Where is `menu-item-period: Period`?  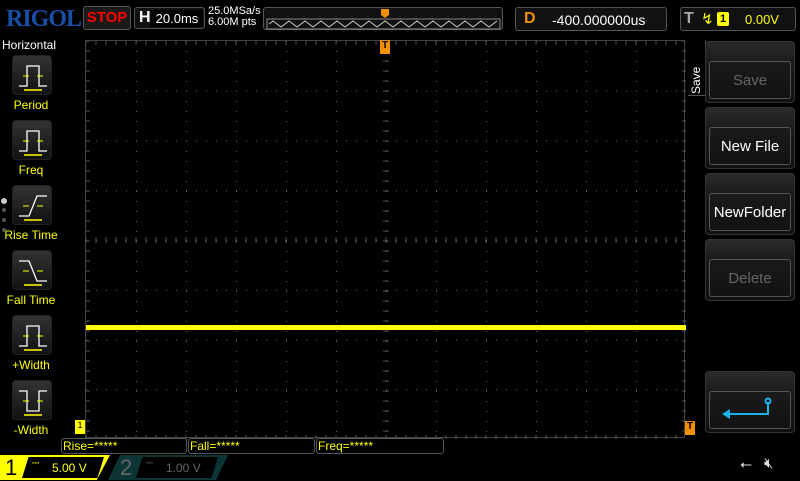
menu-item-period: Period is located at coordinates (31, 85).